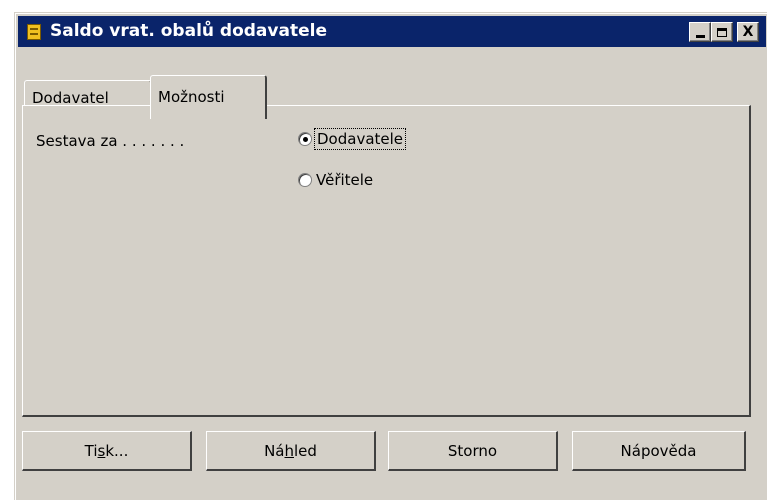 The height and width of the screenshot is (500, 767). What do you see at coordinates (34, 32) in the screenshot?
I see `app-icon` at bounding box center [34, 32].